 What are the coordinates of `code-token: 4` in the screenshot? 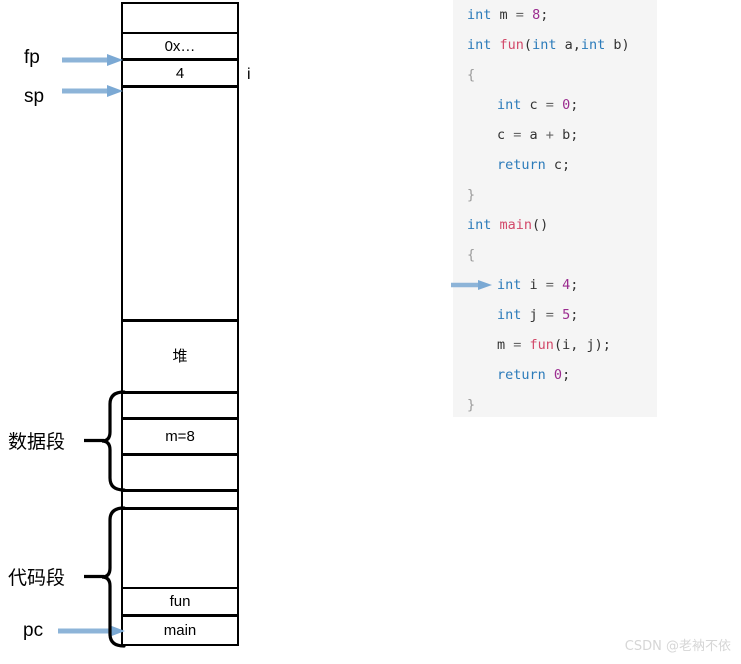 It's located at (566, 285).